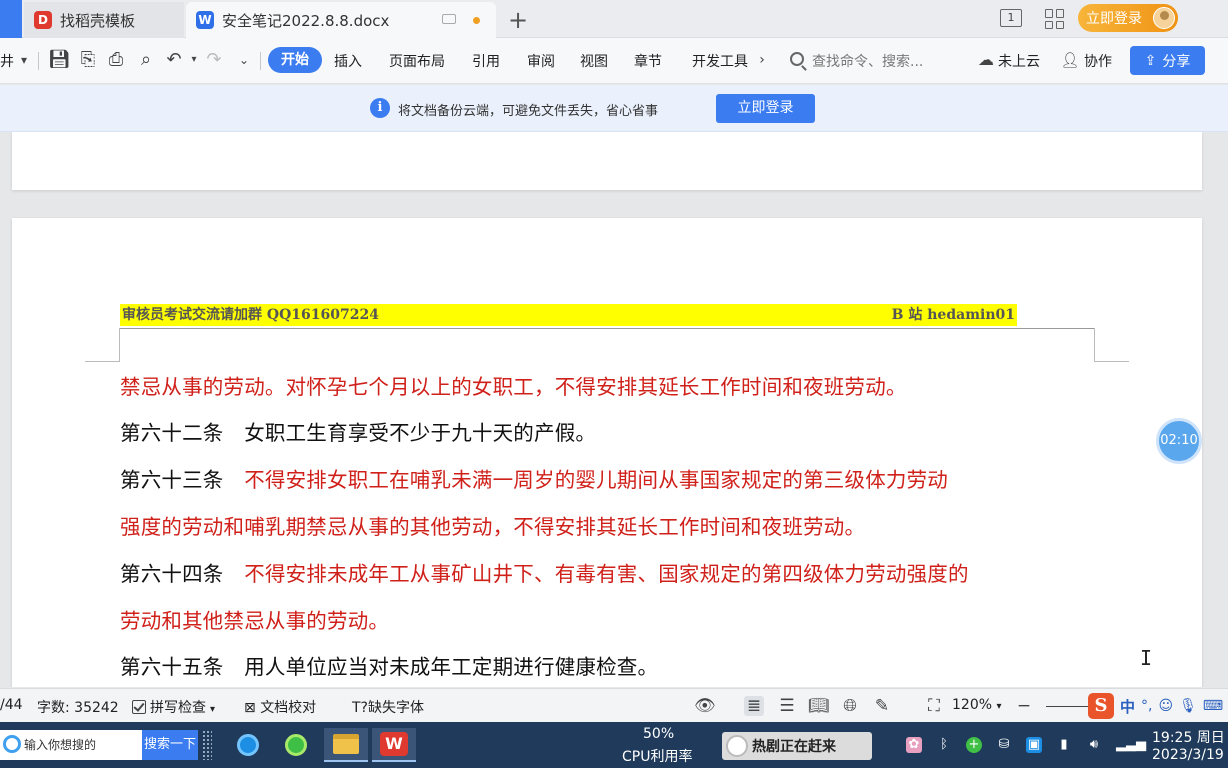  What do you see at coordinates (765, 108) in the screenshot?
I see `notice-login-button: 立即登录` at bounding box center [765, 108].